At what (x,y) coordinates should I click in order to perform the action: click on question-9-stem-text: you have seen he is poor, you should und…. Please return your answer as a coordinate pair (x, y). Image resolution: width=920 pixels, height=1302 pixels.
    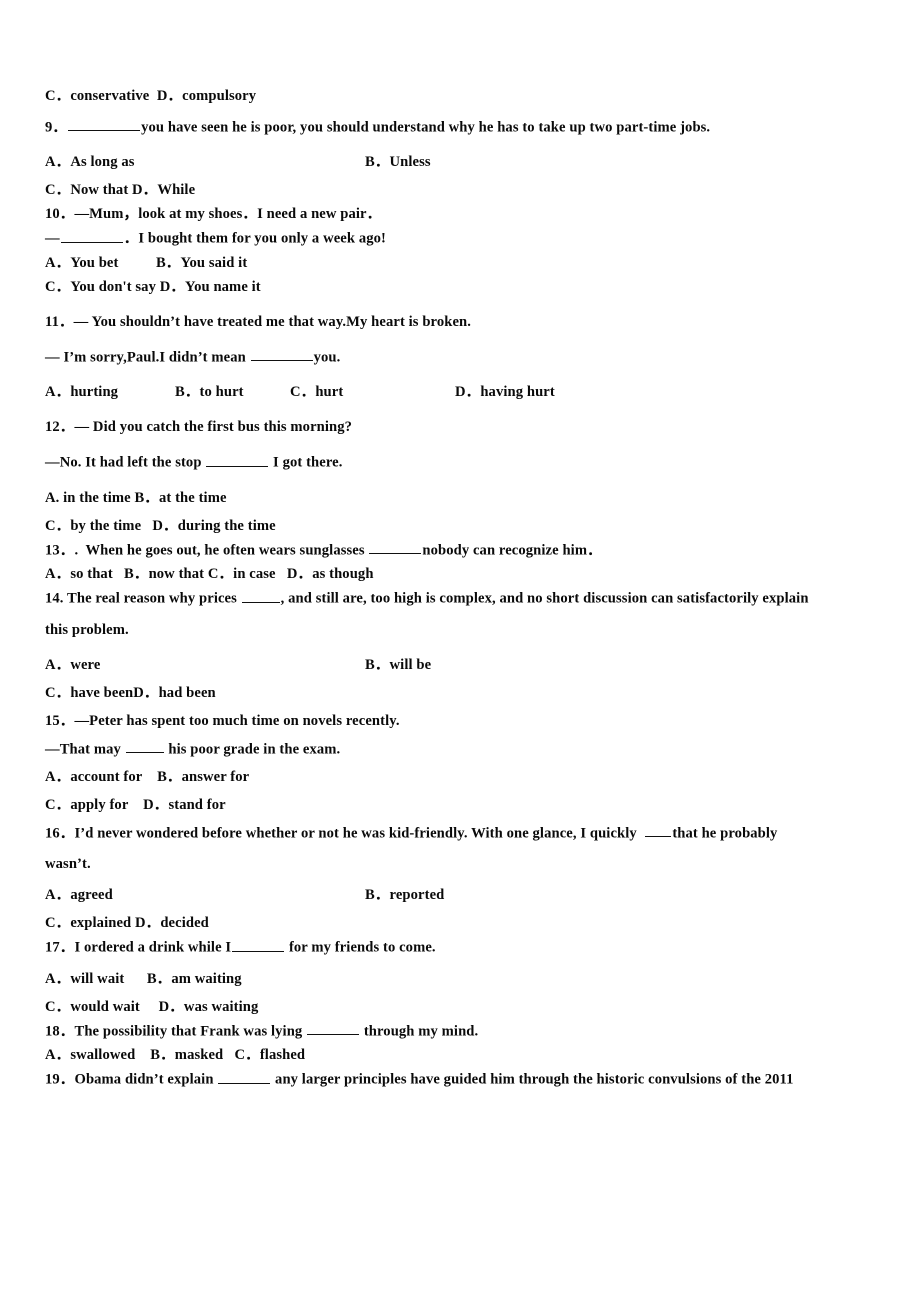
    Looking at the image, I should click on (426, 127).